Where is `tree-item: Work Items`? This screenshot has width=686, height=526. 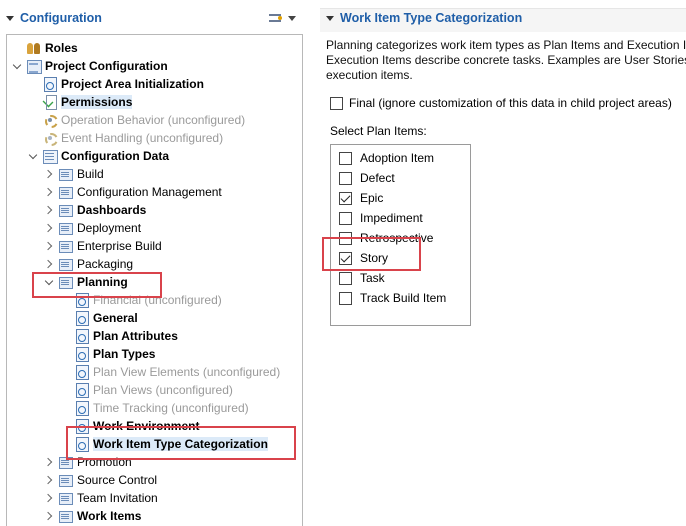
tree-item: Work Items is located at coordinates (92, 516).